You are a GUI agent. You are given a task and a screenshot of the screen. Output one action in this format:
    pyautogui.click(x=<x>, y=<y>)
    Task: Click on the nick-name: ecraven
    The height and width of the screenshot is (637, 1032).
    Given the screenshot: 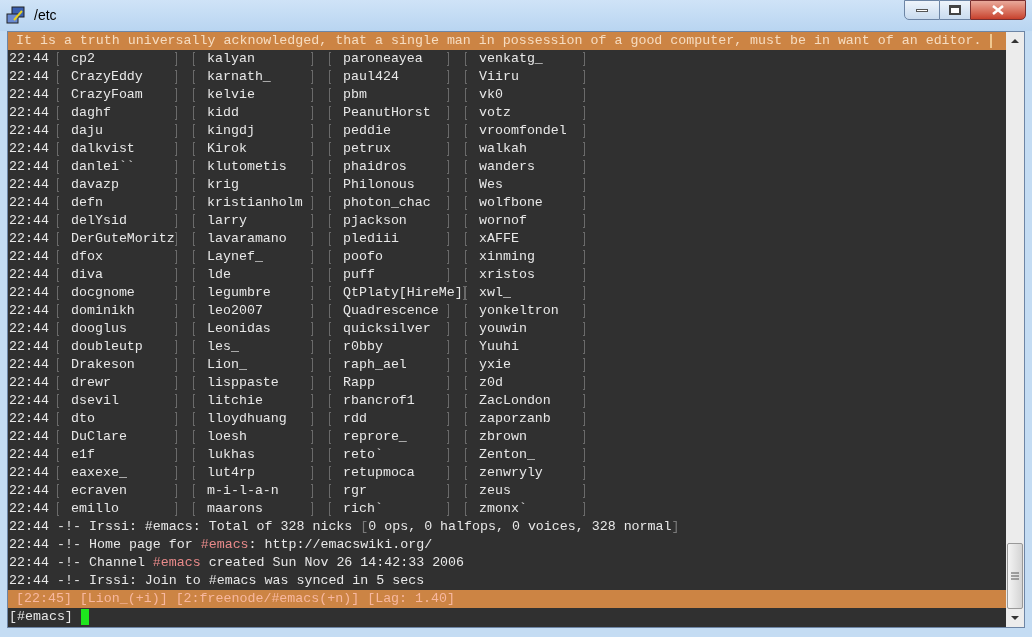 What is the action you would take?
    pyautogui.click(x=99, y=491)
    